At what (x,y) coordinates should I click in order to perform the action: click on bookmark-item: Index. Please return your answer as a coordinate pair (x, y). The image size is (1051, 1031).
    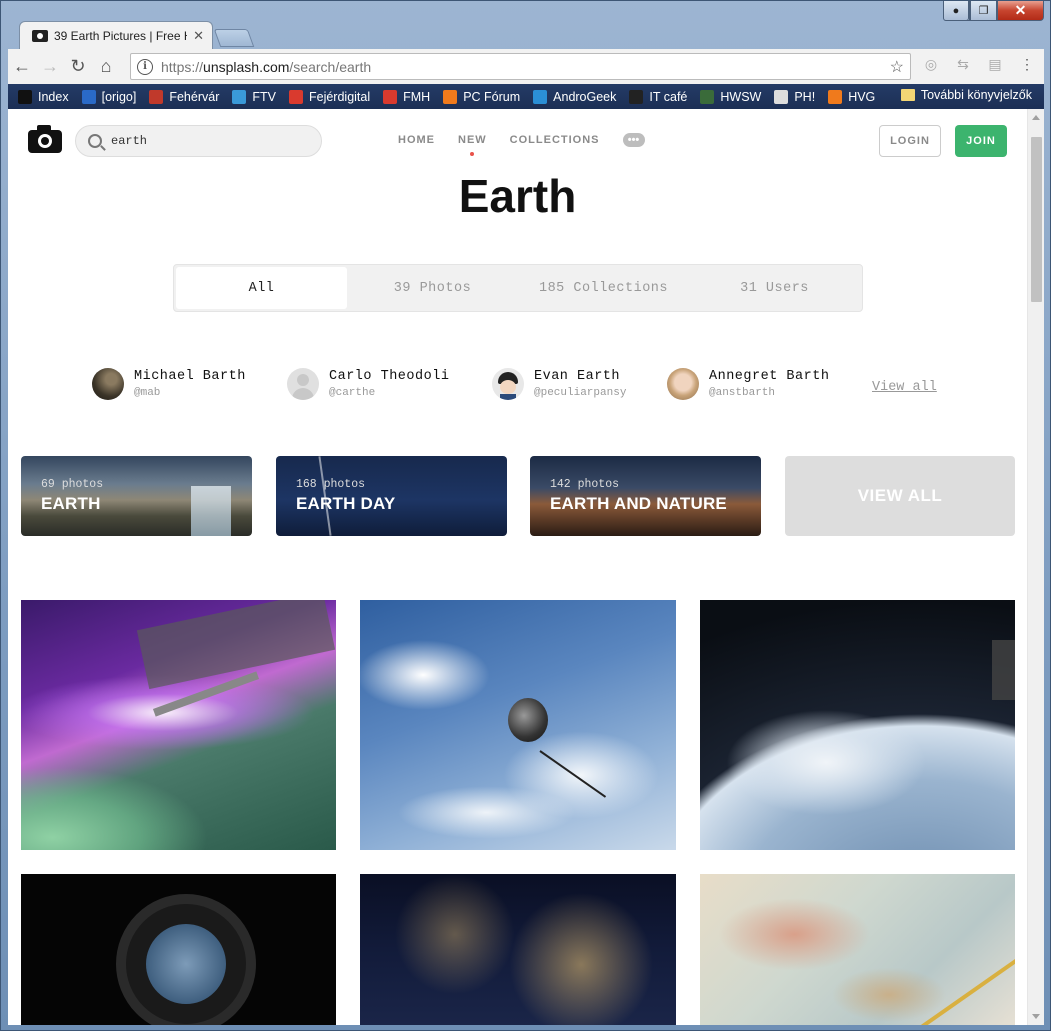
    Looking at the image, I should click on (43, 96).